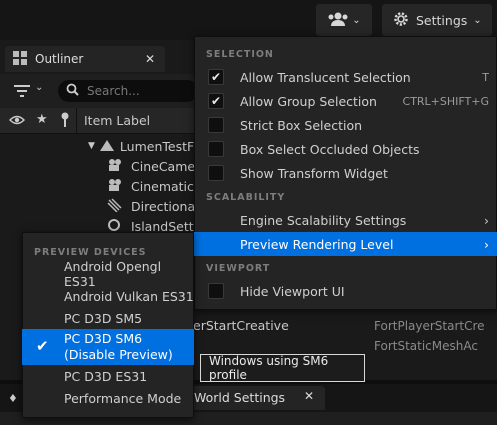  Describe the element at coordinates (42, 119) in the screenshot. I see `star-icon: ★` at that location.